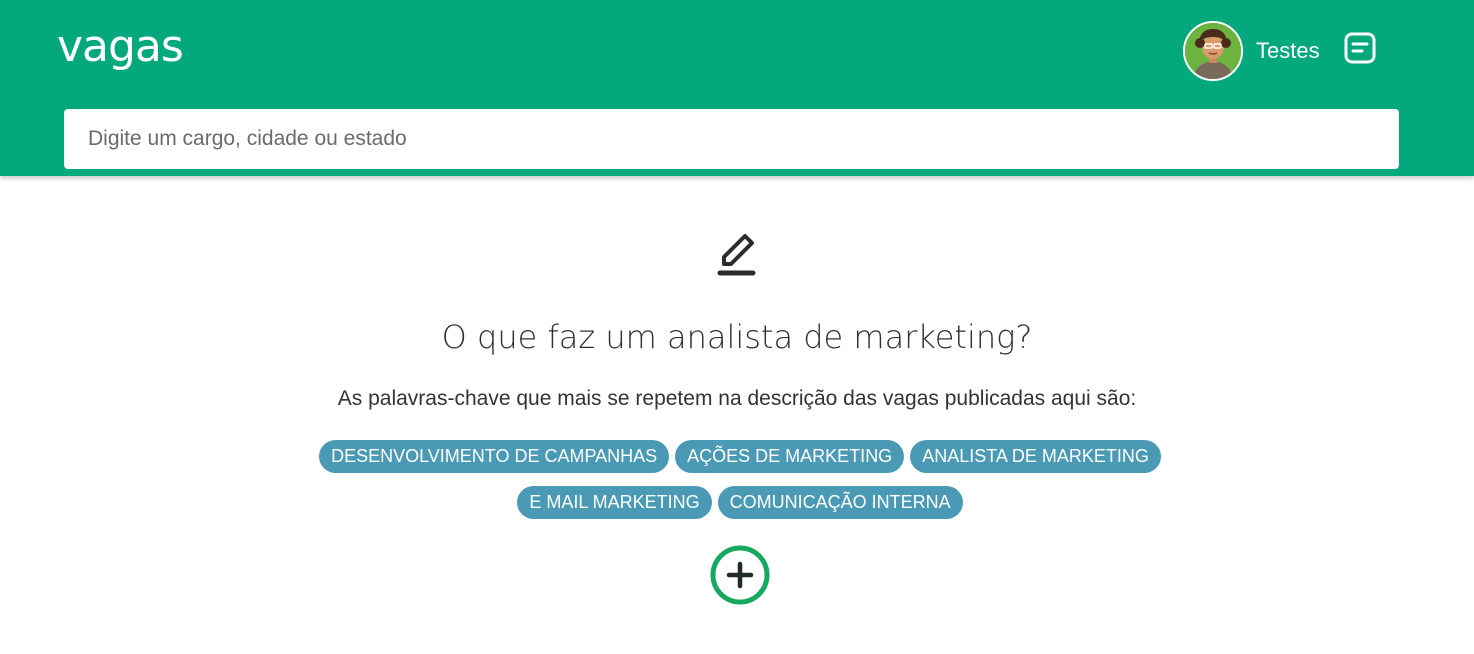 This screenshot has width=1474, height=654. Describe the element at coordinates (737, 337) in the screenshot. I see `page-title: O que faz um analista de marketing?` at that location.